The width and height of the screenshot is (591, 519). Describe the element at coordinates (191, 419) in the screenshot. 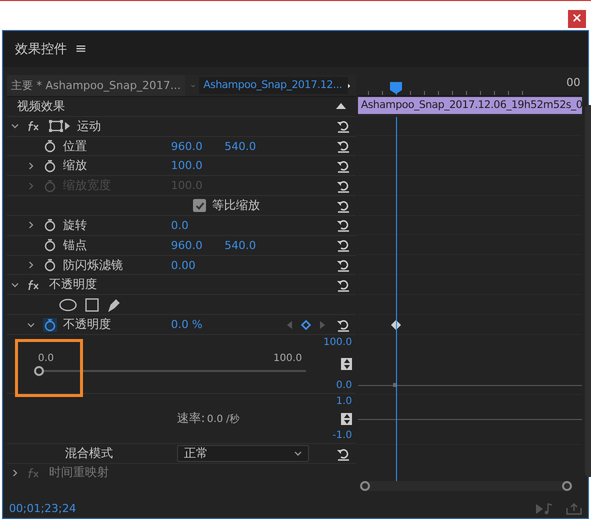

I see `velocity-label: 速率:` at that location.